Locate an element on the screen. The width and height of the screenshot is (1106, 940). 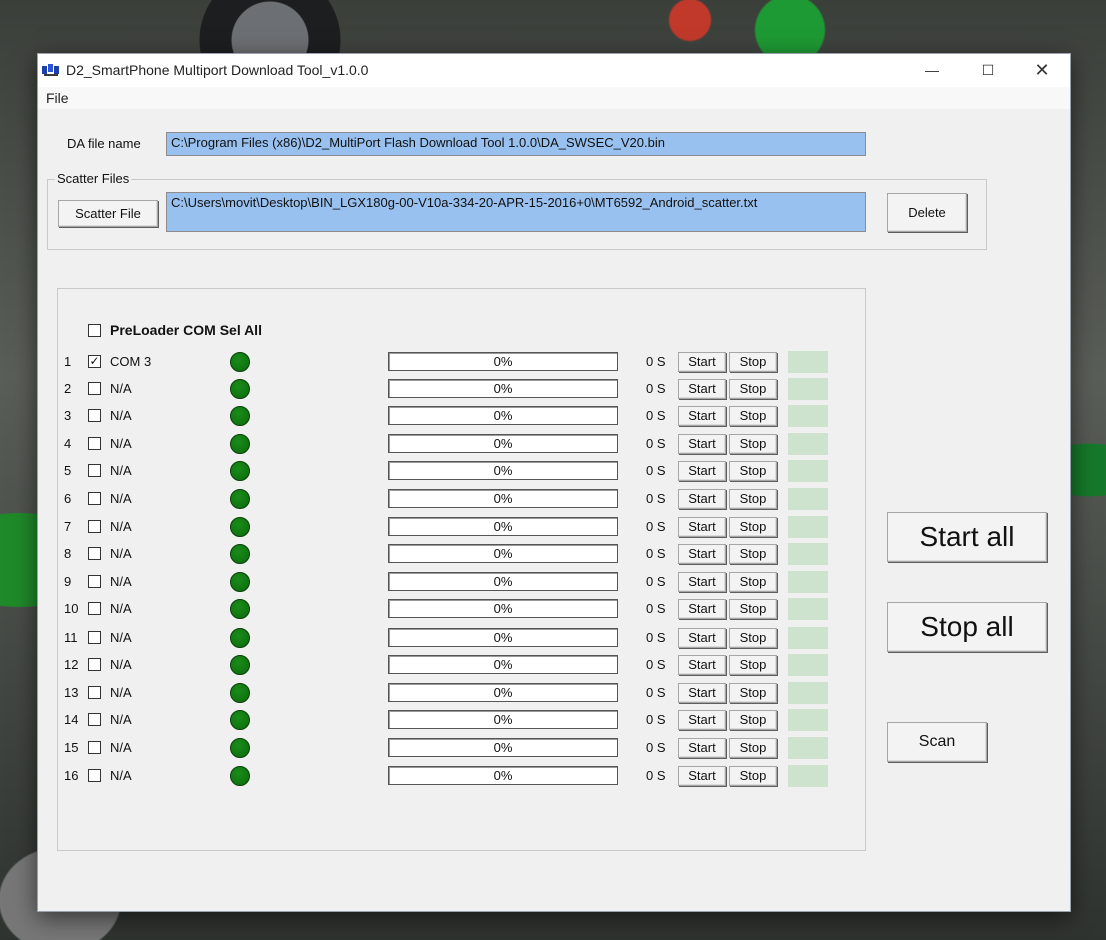
port-row: 9 N/A 0% 0 S Start Stop is located at coordinates (449, 582).